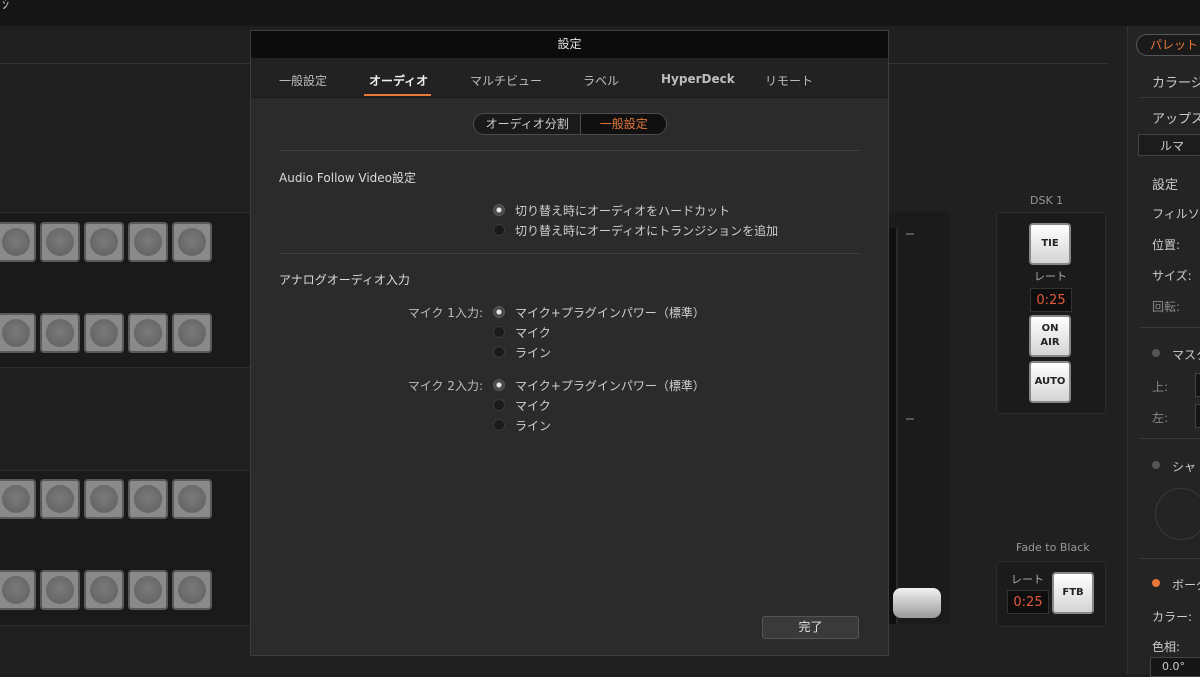 The image size is (1200, 677). I want to click on settings-tabs: 一般設定 オーディオ マルチビュー ラベル HyperDeck リモート, so click(569, 78).